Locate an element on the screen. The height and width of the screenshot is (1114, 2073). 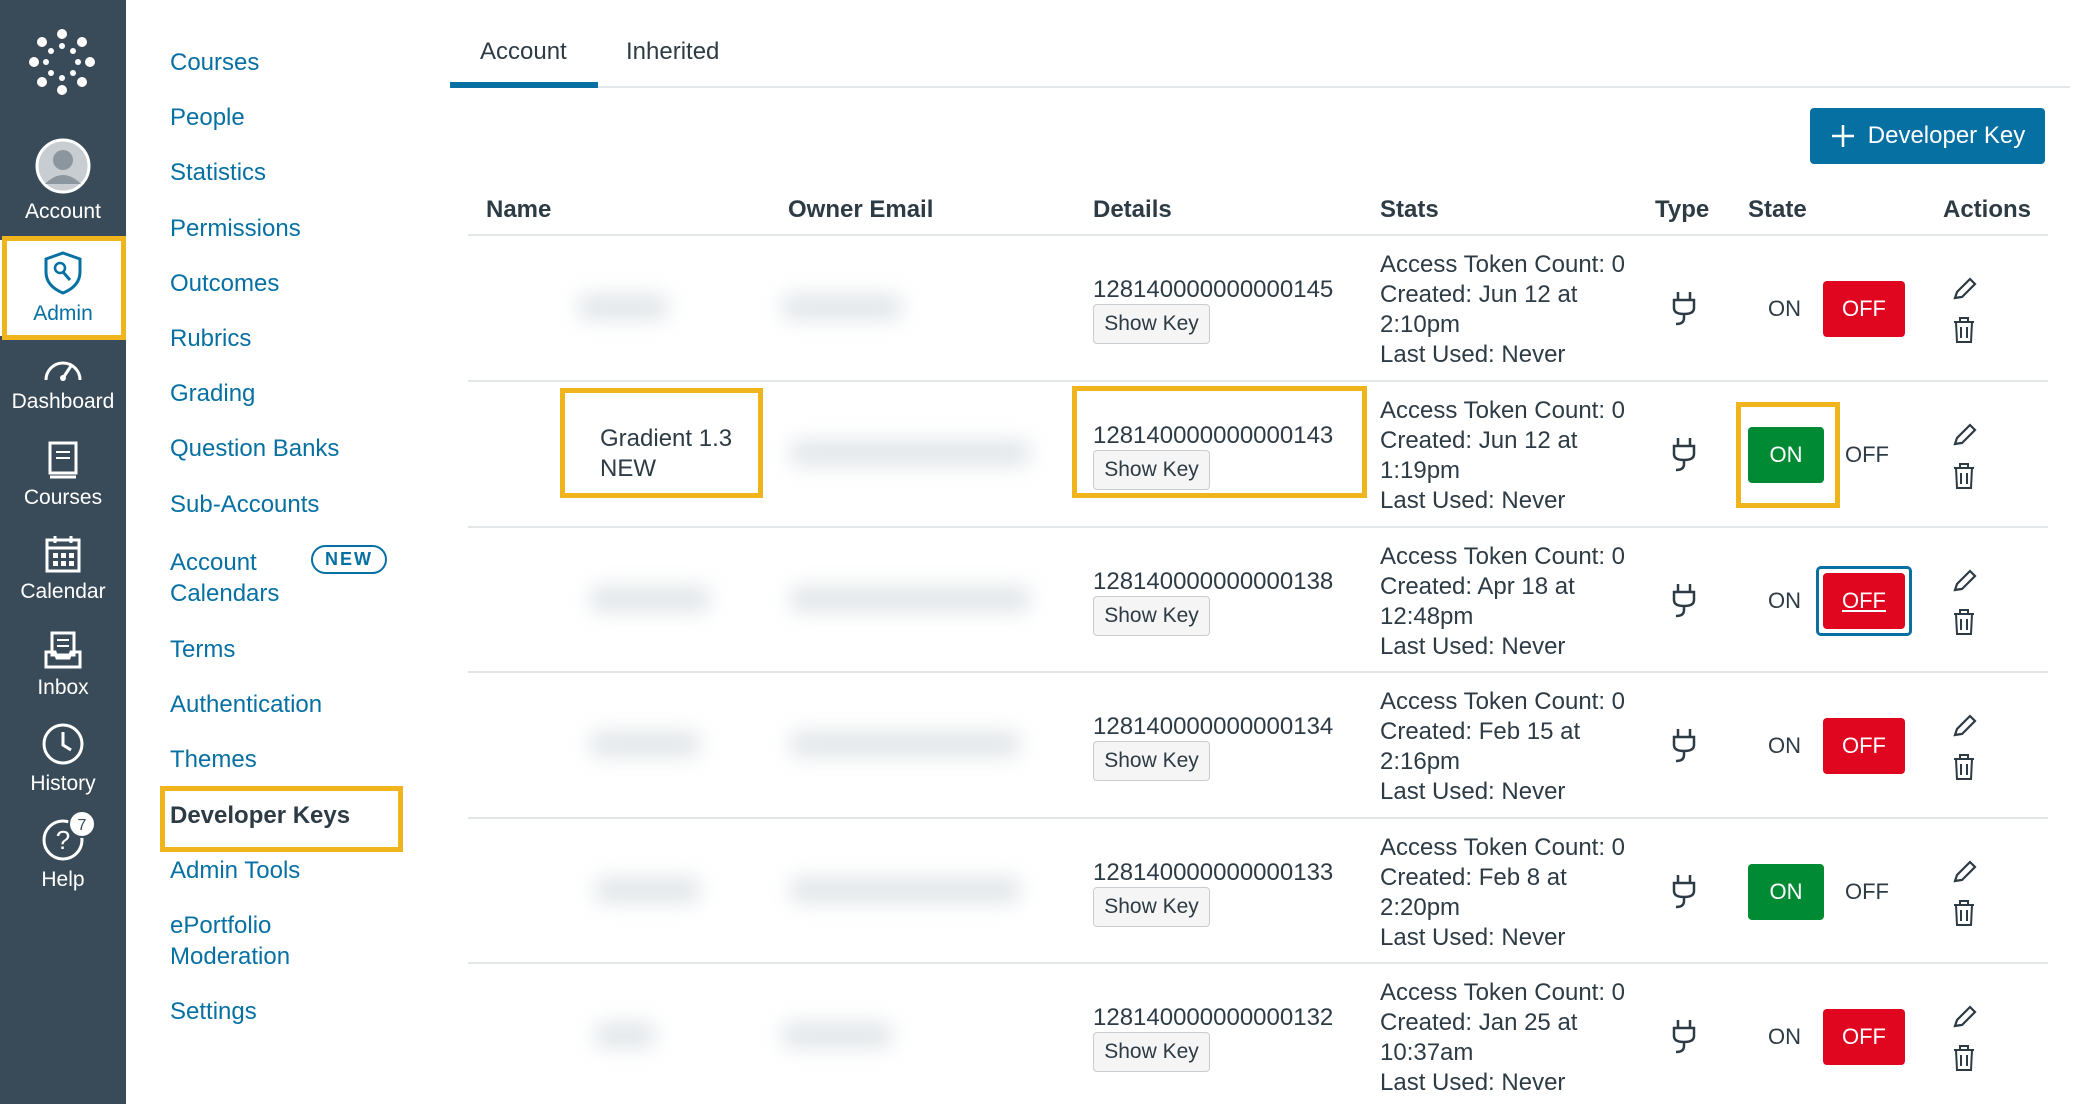
developer-keys-tabs: Account Inherited is located at coordinates (1260, 44).